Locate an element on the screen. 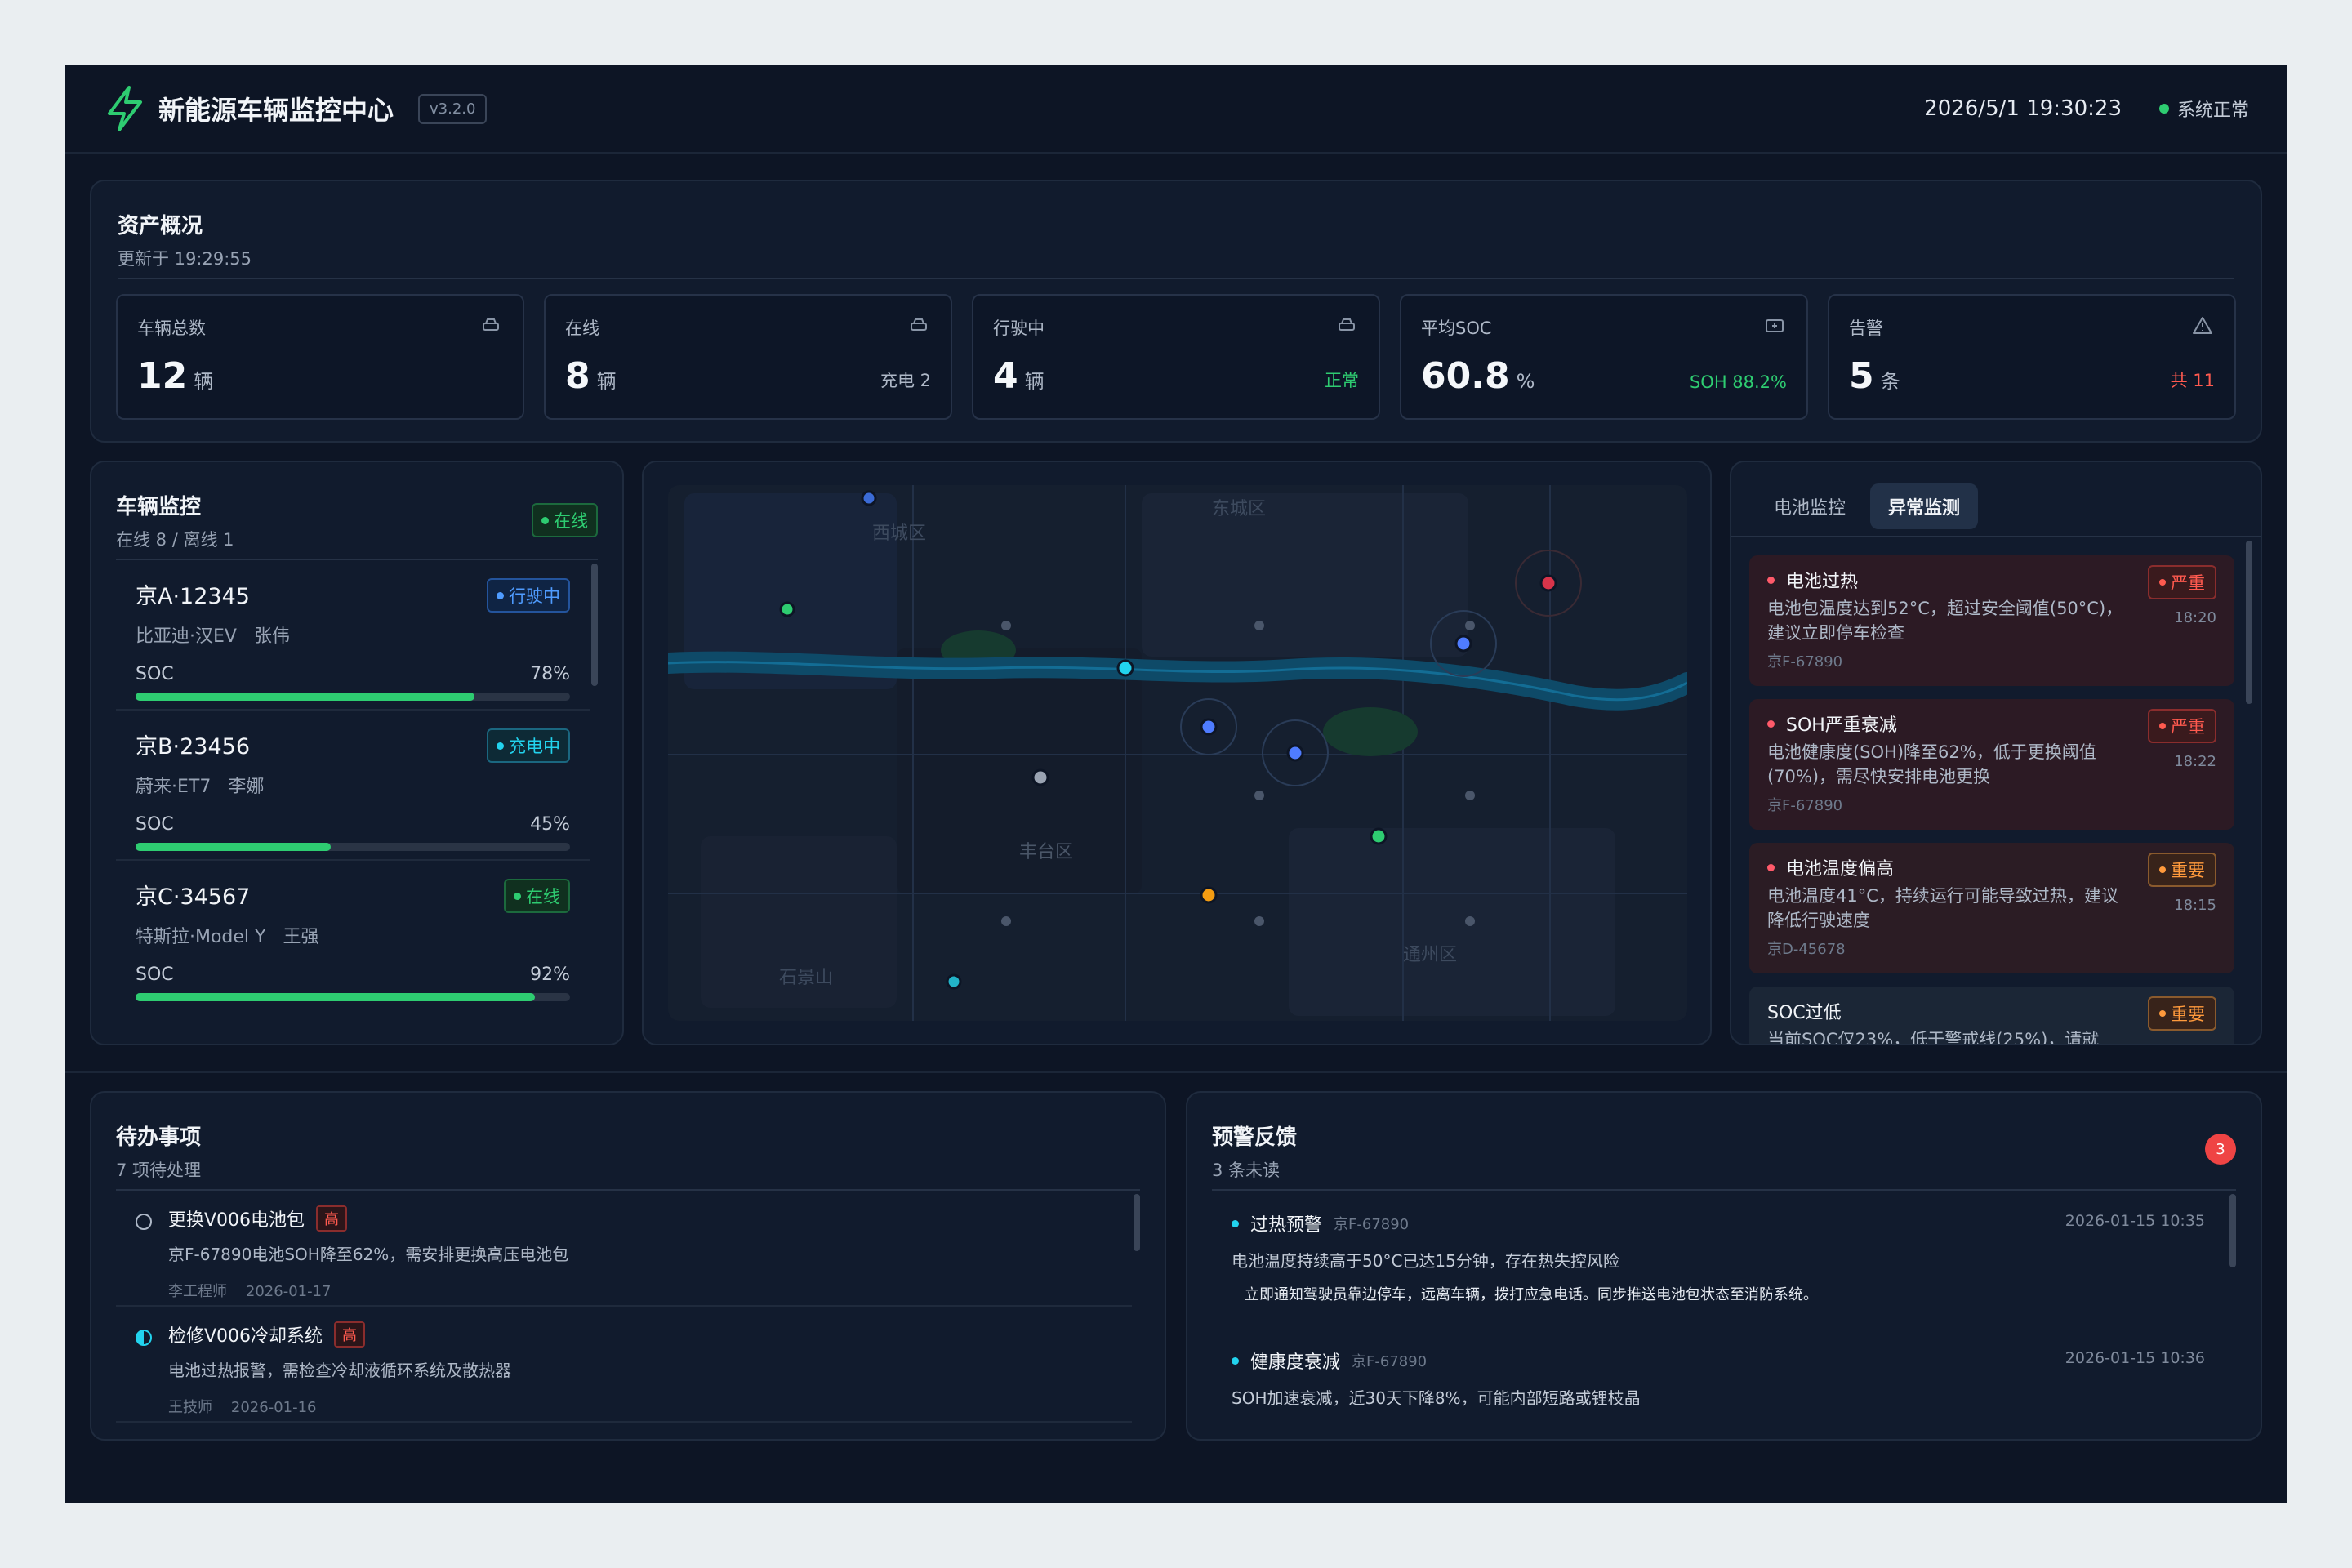 Image resolution: width=2352 pixels, height=1568 pixels. vehicle-model: 蔚来·ET7 李娜 is located at coordinates (200, 787).